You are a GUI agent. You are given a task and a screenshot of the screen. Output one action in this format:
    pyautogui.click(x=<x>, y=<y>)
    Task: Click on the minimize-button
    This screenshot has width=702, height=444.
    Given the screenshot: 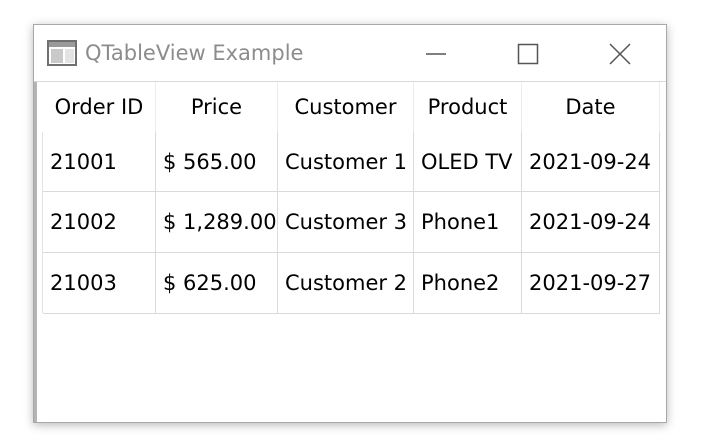 What is the action you would take?
    pyautogui.click(x=436, y=53)
    